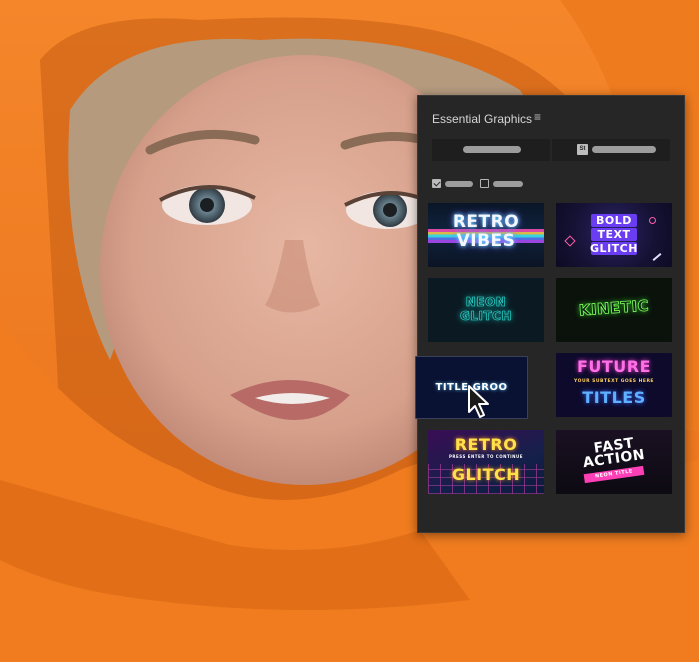 This screenshot has height=662, width=699. What do you see at coordinates (436, 183) in the screenshot?
I see `filter-a-checkbox` at bounding box center [436, 183].